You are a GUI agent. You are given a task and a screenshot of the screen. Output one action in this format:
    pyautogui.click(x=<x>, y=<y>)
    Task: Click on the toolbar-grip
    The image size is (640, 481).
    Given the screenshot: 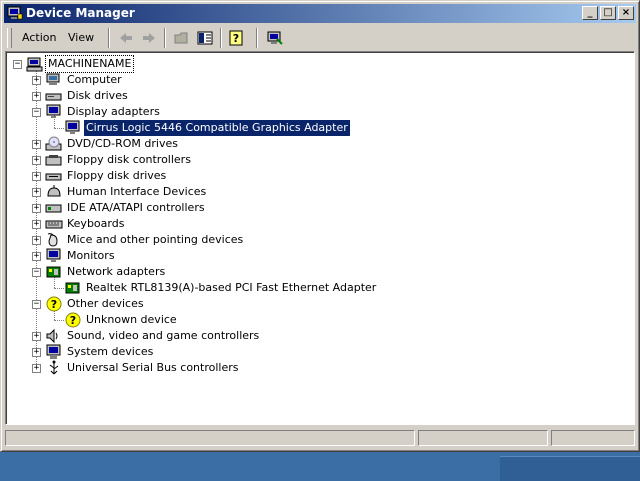 What is the action you would take?
    pyautogui.click(x=9, y=38)
    